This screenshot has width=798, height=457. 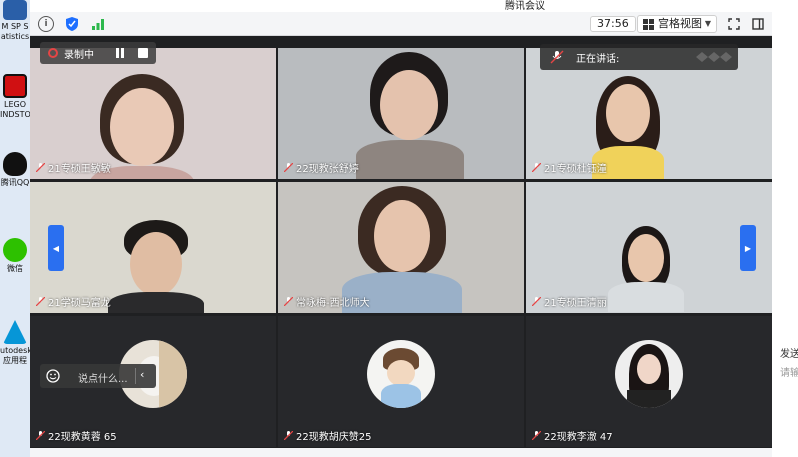 I want to click on layout-view-label: 宫格视图, so click(x=680, y=23).